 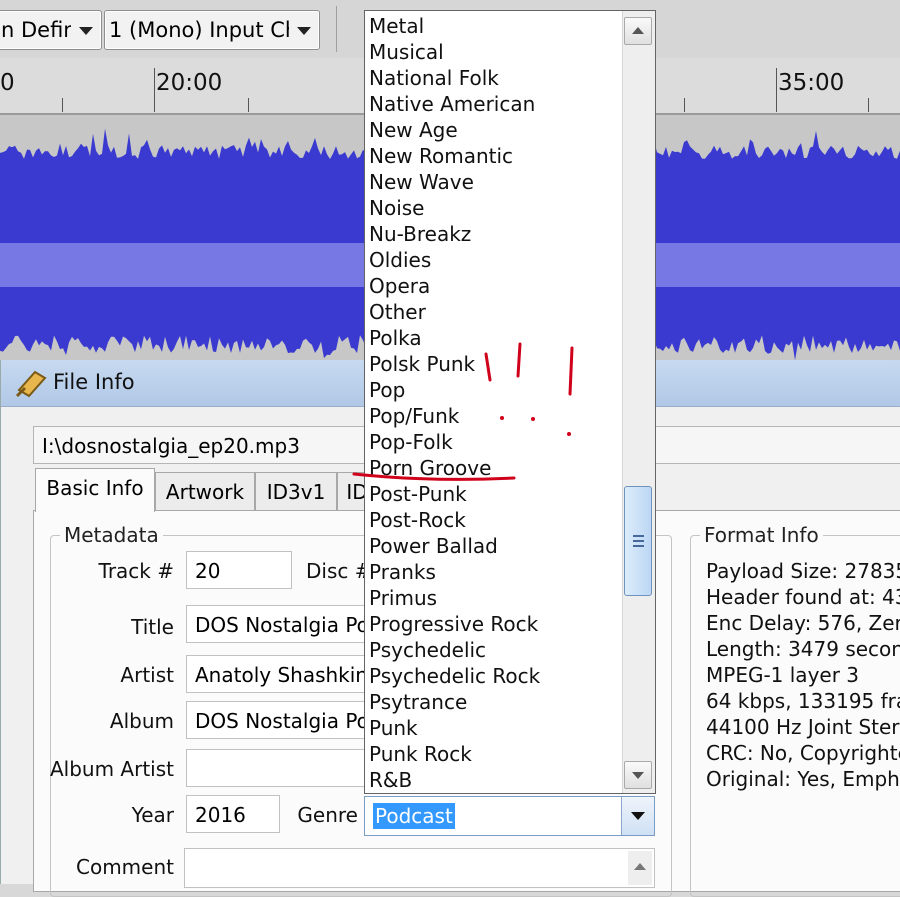 What do you see at coordinates (125, 867) in the screenshot?
I see `comment-label: Comment` at bounding box center [125, 867].